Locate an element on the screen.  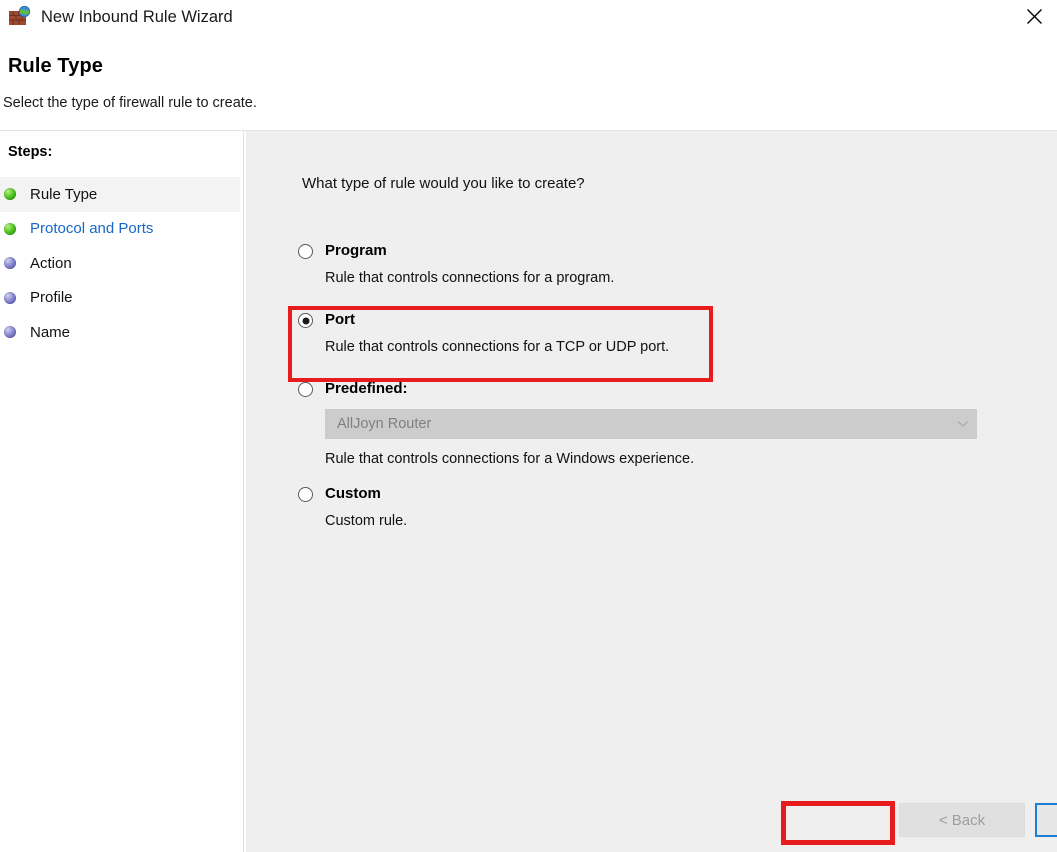
sidebar-item-label: Rule Type is located at coordinates (64, 194).